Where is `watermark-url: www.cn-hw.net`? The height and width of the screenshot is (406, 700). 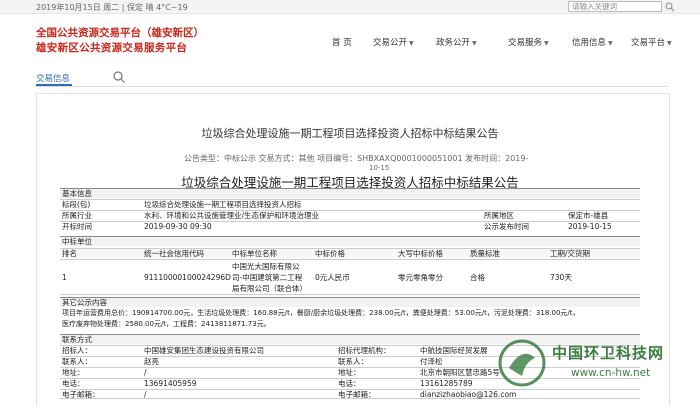
watermark-url: www.cn-hw.net is located at coordinates (611, 373).